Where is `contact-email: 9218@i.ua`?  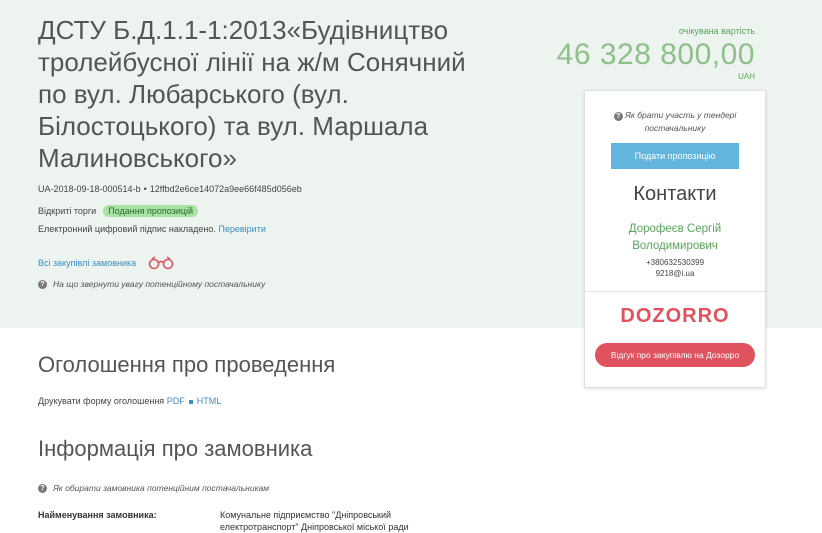
contact-email: 9218@i.ua is located at coordinates (675, 273).